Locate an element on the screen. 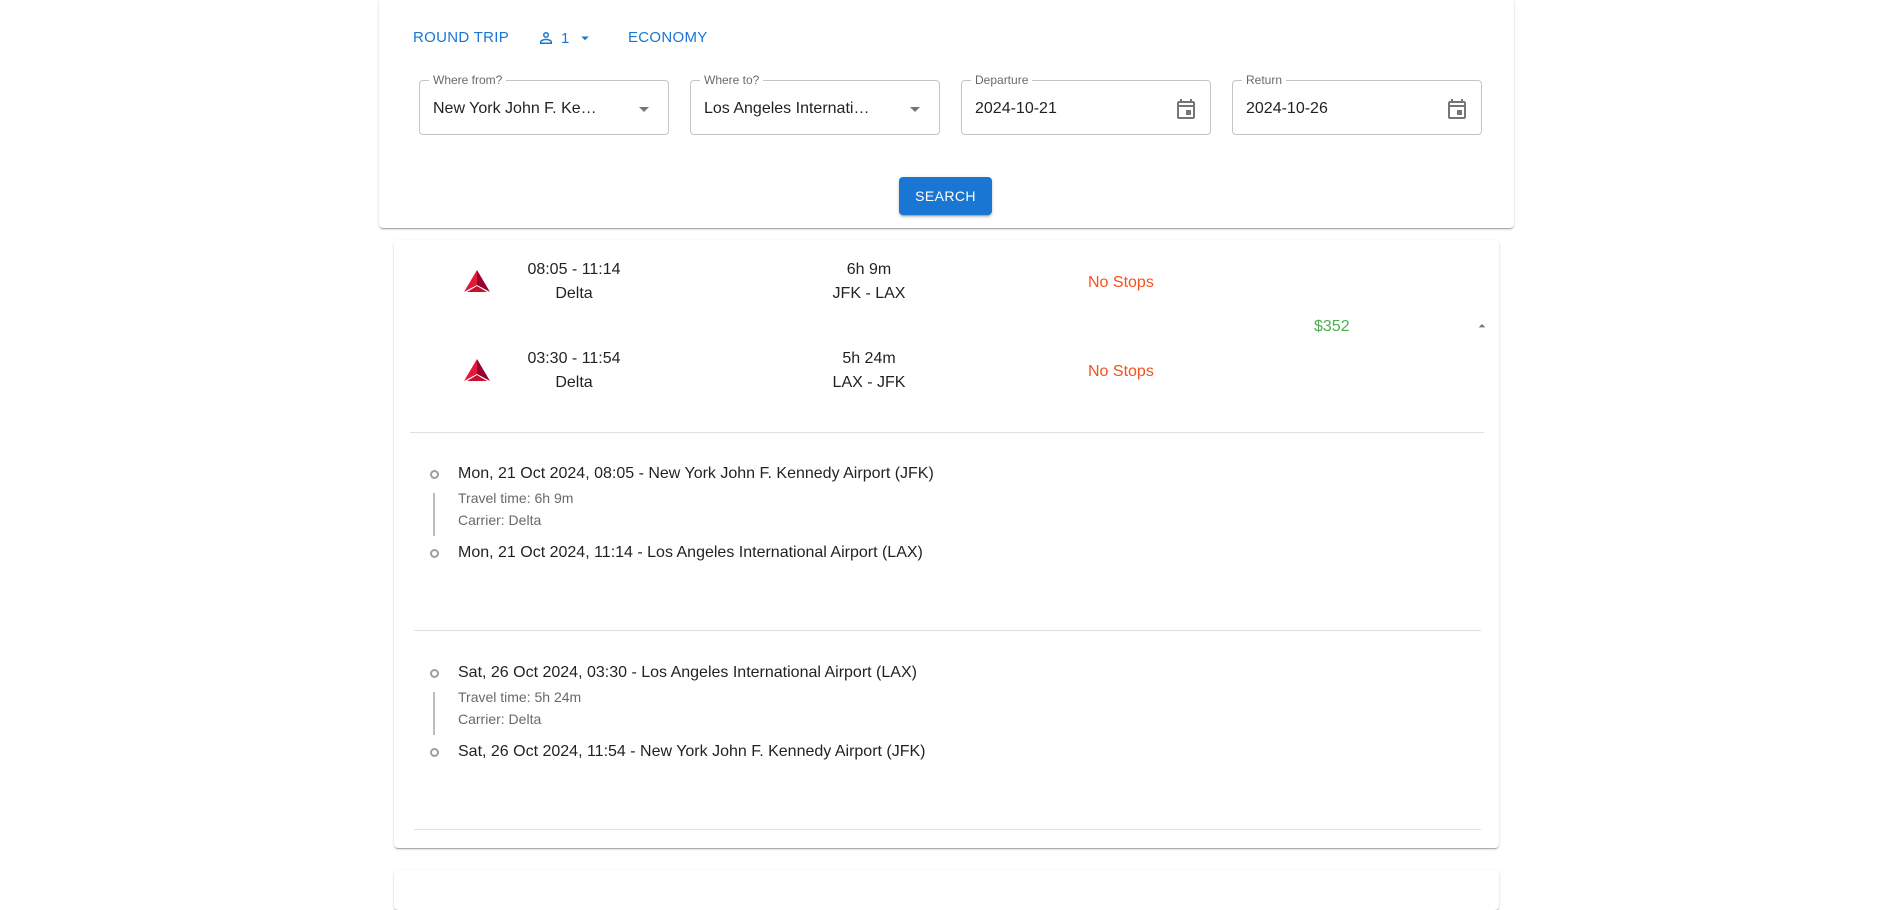 The image size is (1877, 910). trip-type-label: ROUND TRIP is located at coordinates (461, 37).